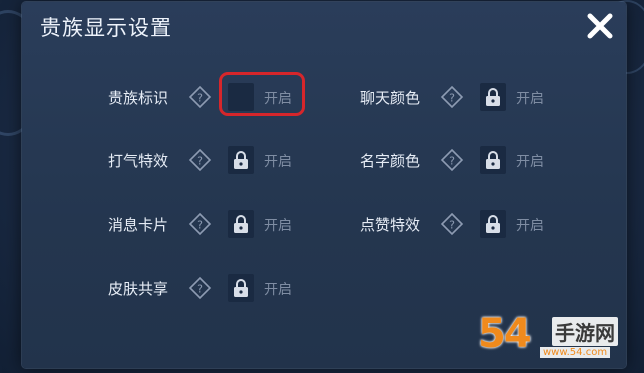 Image resolution: width=644 pixels, height=373 pixels. I want to click on setting-name-color: 名字颜色 ? 开启, so click(470, 160).